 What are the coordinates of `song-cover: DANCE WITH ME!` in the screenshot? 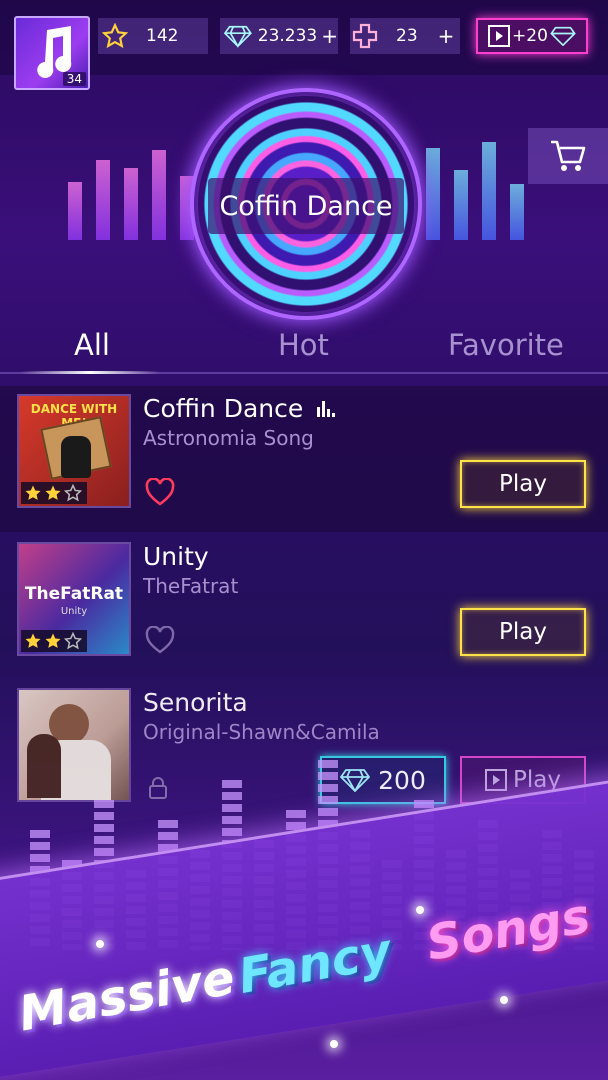 It's located at (74, 451).